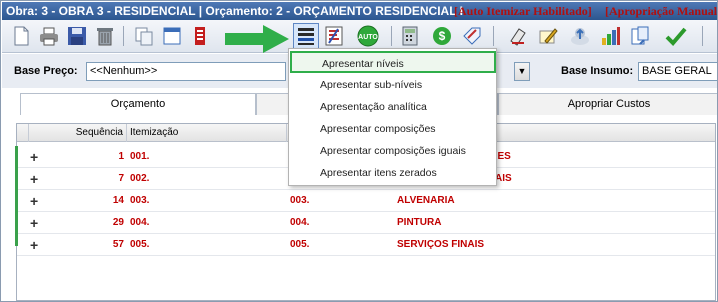 The image size is (718, 302). I want to click on menu-item-apresentar-composicoes: Apresentar composições, so click(393, 129).